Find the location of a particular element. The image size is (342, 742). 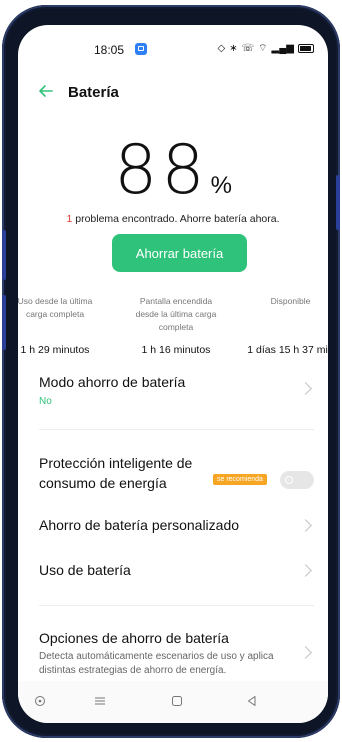

signal-icon: ▂▄▆ is located at coordinates (282, 48).